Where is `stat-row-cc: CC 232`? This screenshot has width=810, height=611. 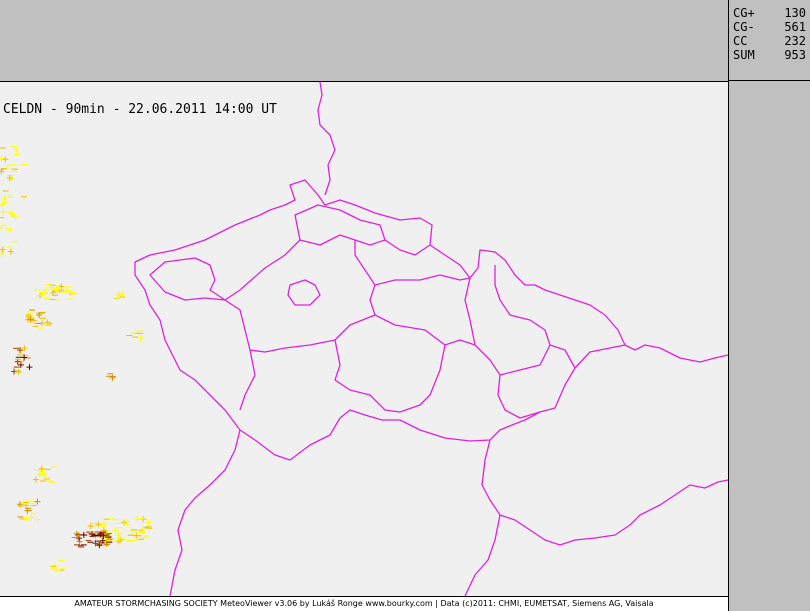
stat-row-cc: CC 232 is located at coordinates (769, 41).